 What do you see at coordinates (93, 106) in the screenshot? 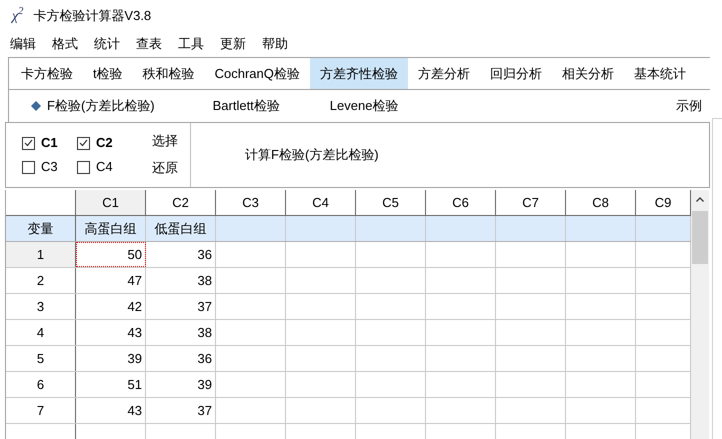
I see `subtab: F检验(方差比检验)` at bounding box center [93, 106].